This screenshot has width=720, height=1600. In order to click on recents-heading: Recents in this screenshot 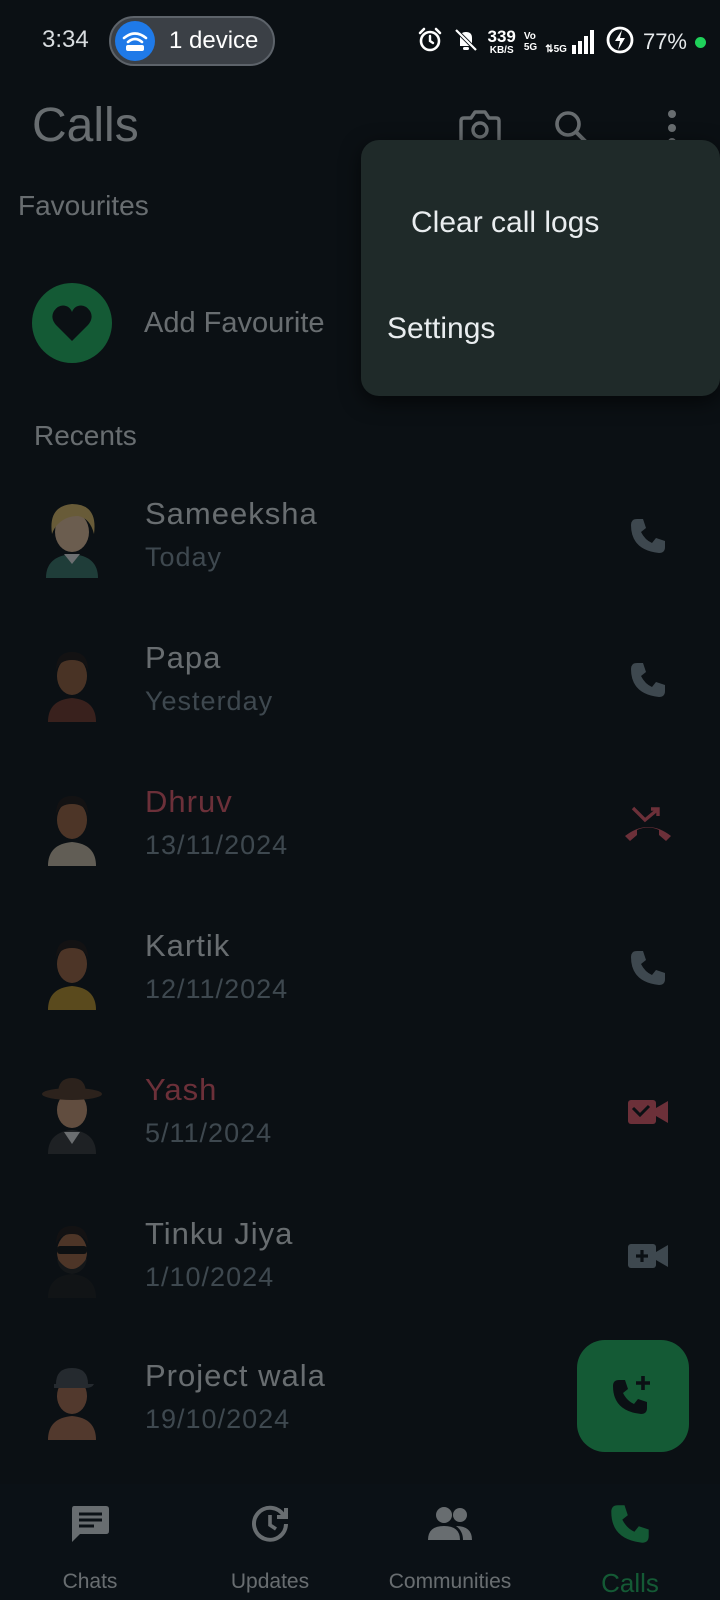, I will do `click(85, 435)`.